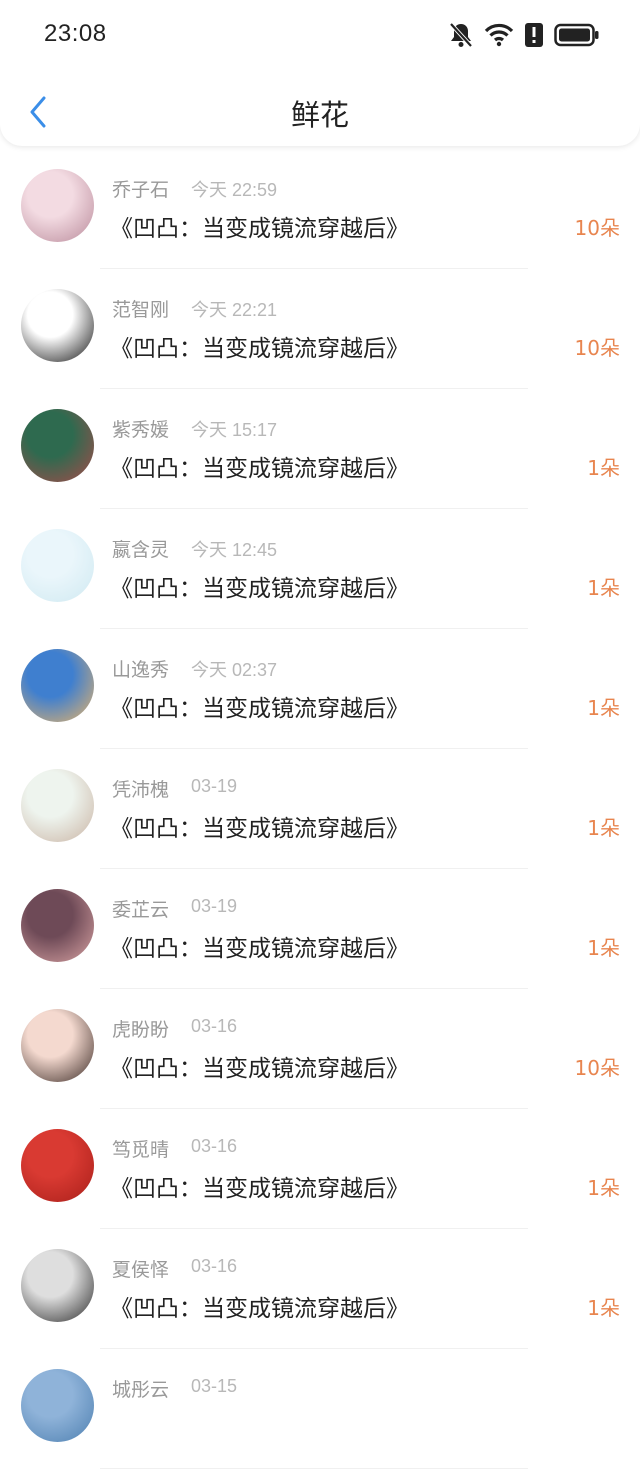 The width and height of the screenshot is (640, 1469). I want to click on list-item: 紫秀媛 今天 15:17 《凹凸：当变成镜流穿越后》 1朵, so click(320, 449).